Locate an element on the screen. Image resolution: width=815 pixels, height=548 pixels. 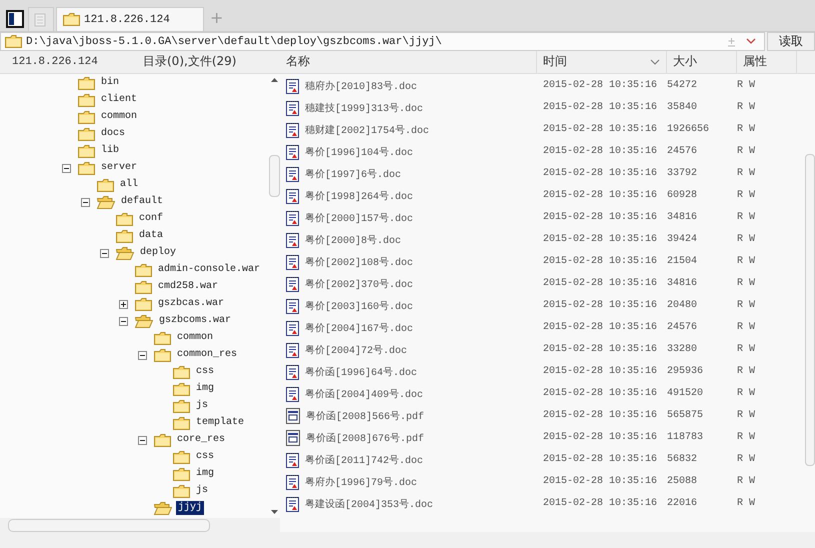
tab: 121.8.226.124 is located at coordinates (130, 19).